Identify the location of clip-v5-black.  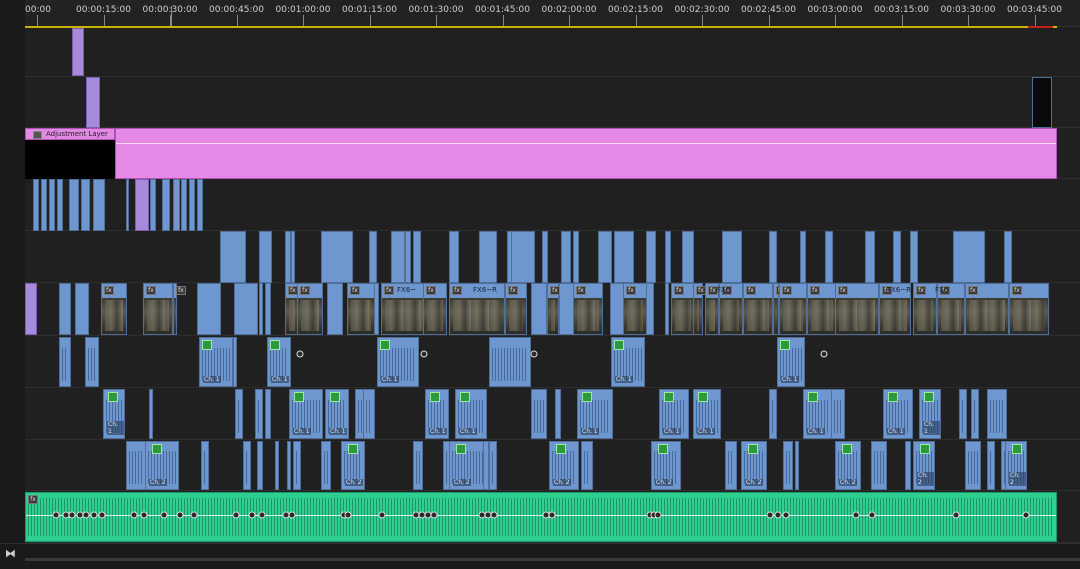
(1042, 102).